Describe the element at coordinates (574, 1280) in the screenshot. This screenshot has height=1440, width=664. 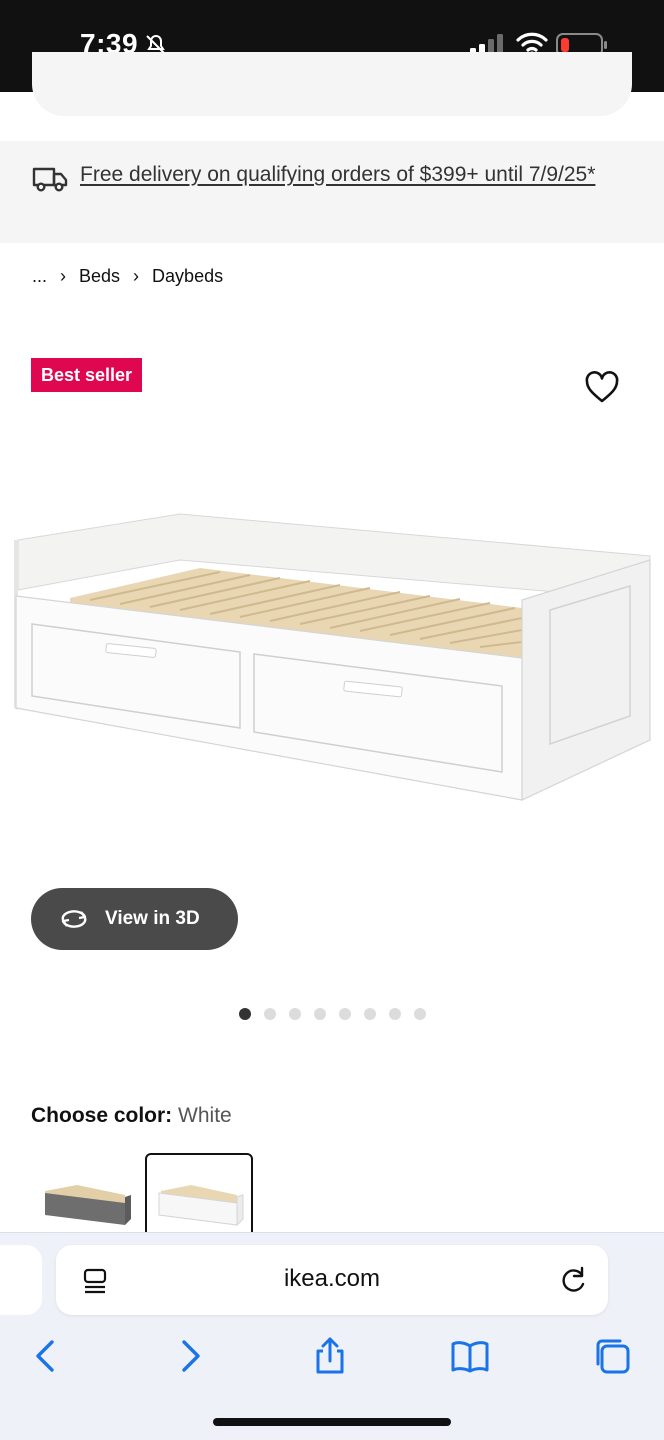
I see `reload-icon` at that location.